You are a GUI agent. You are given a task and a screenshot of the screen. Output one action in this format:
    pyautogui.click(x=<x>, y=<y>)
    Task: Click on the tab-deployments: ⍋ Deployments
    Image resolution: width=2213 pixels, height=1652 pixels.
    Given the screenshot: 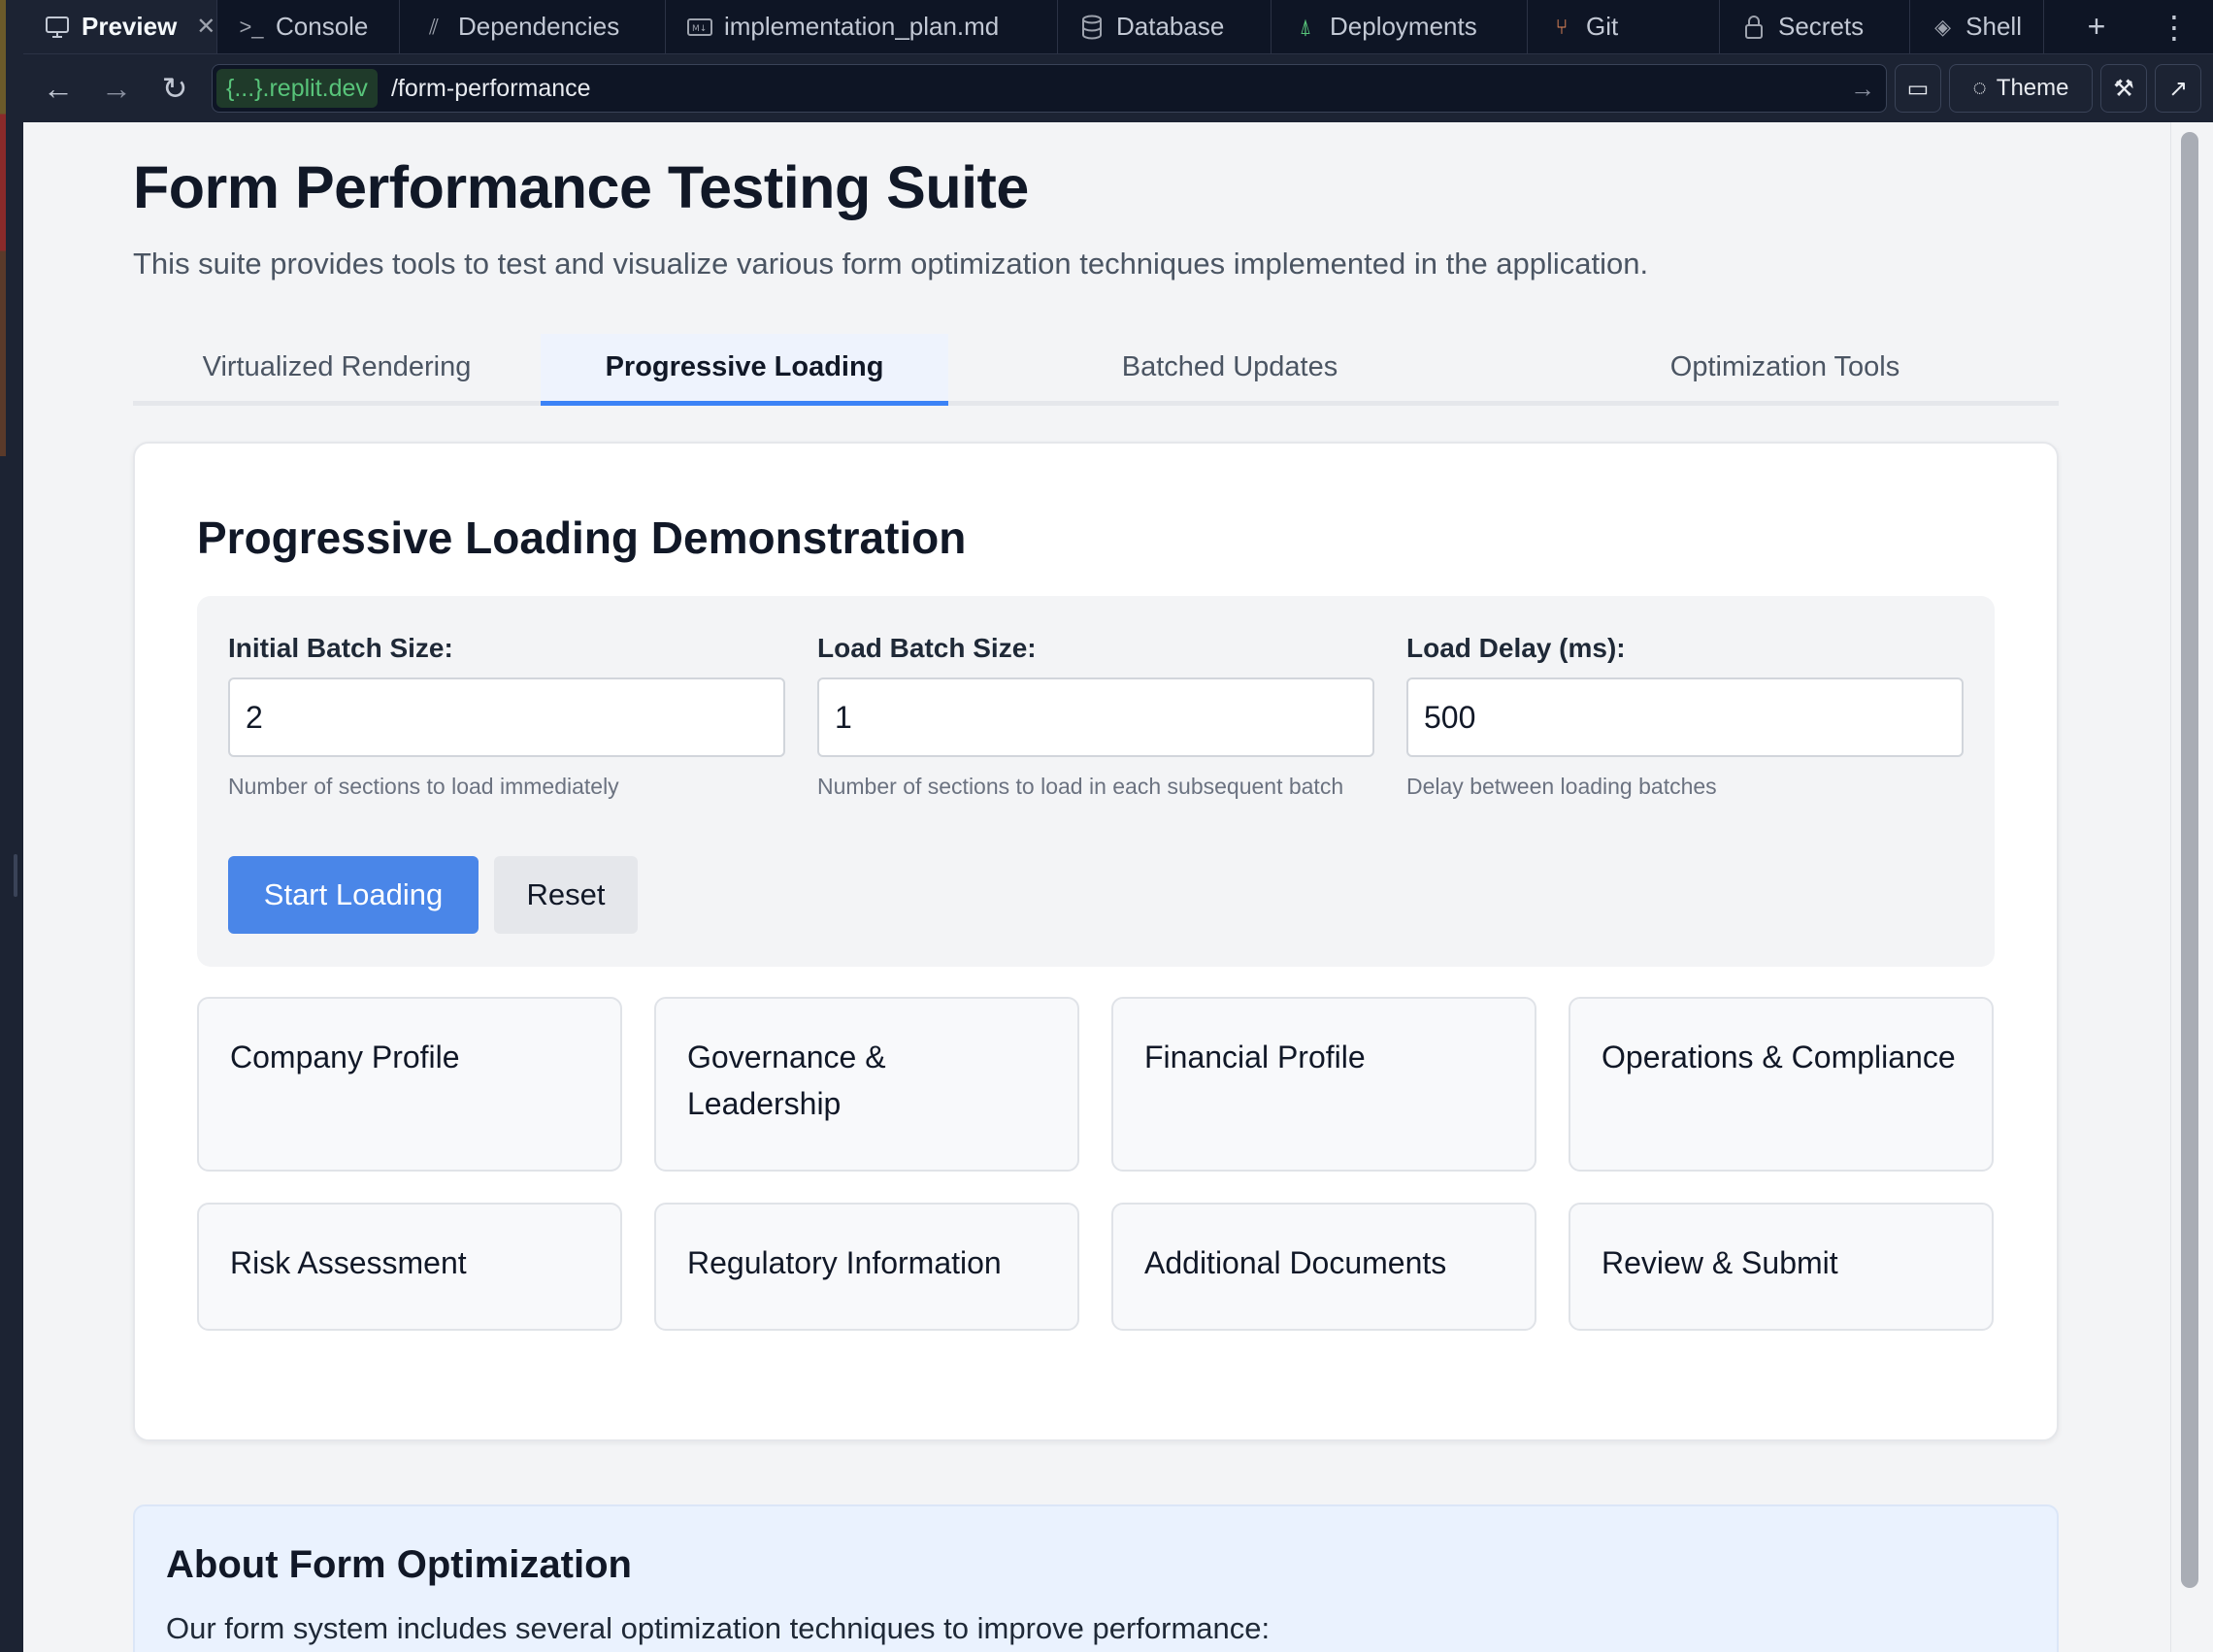 What is the action you would take?
    pyautogui.click(x=1400, y=26)
    